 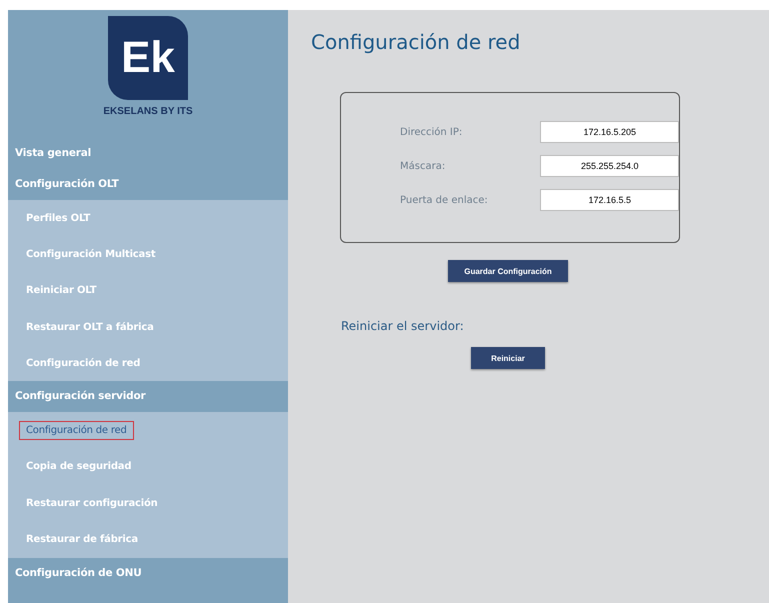 I want to click on input-field: 172.16.5.5, so click(x=609, y=200).